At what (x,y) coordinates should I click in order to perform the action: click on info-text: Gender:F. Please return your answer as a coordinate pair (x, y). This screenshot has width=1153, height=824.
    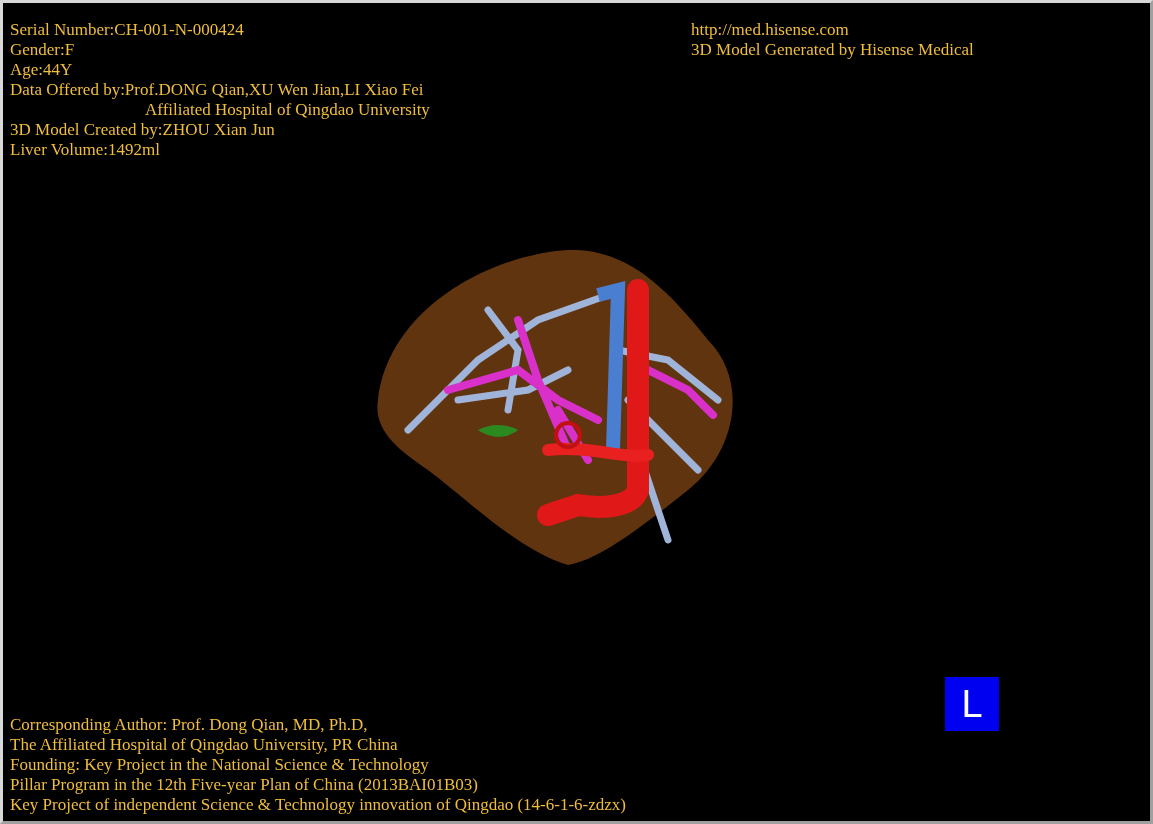
    Looking at the image, I should click on (43, 50).